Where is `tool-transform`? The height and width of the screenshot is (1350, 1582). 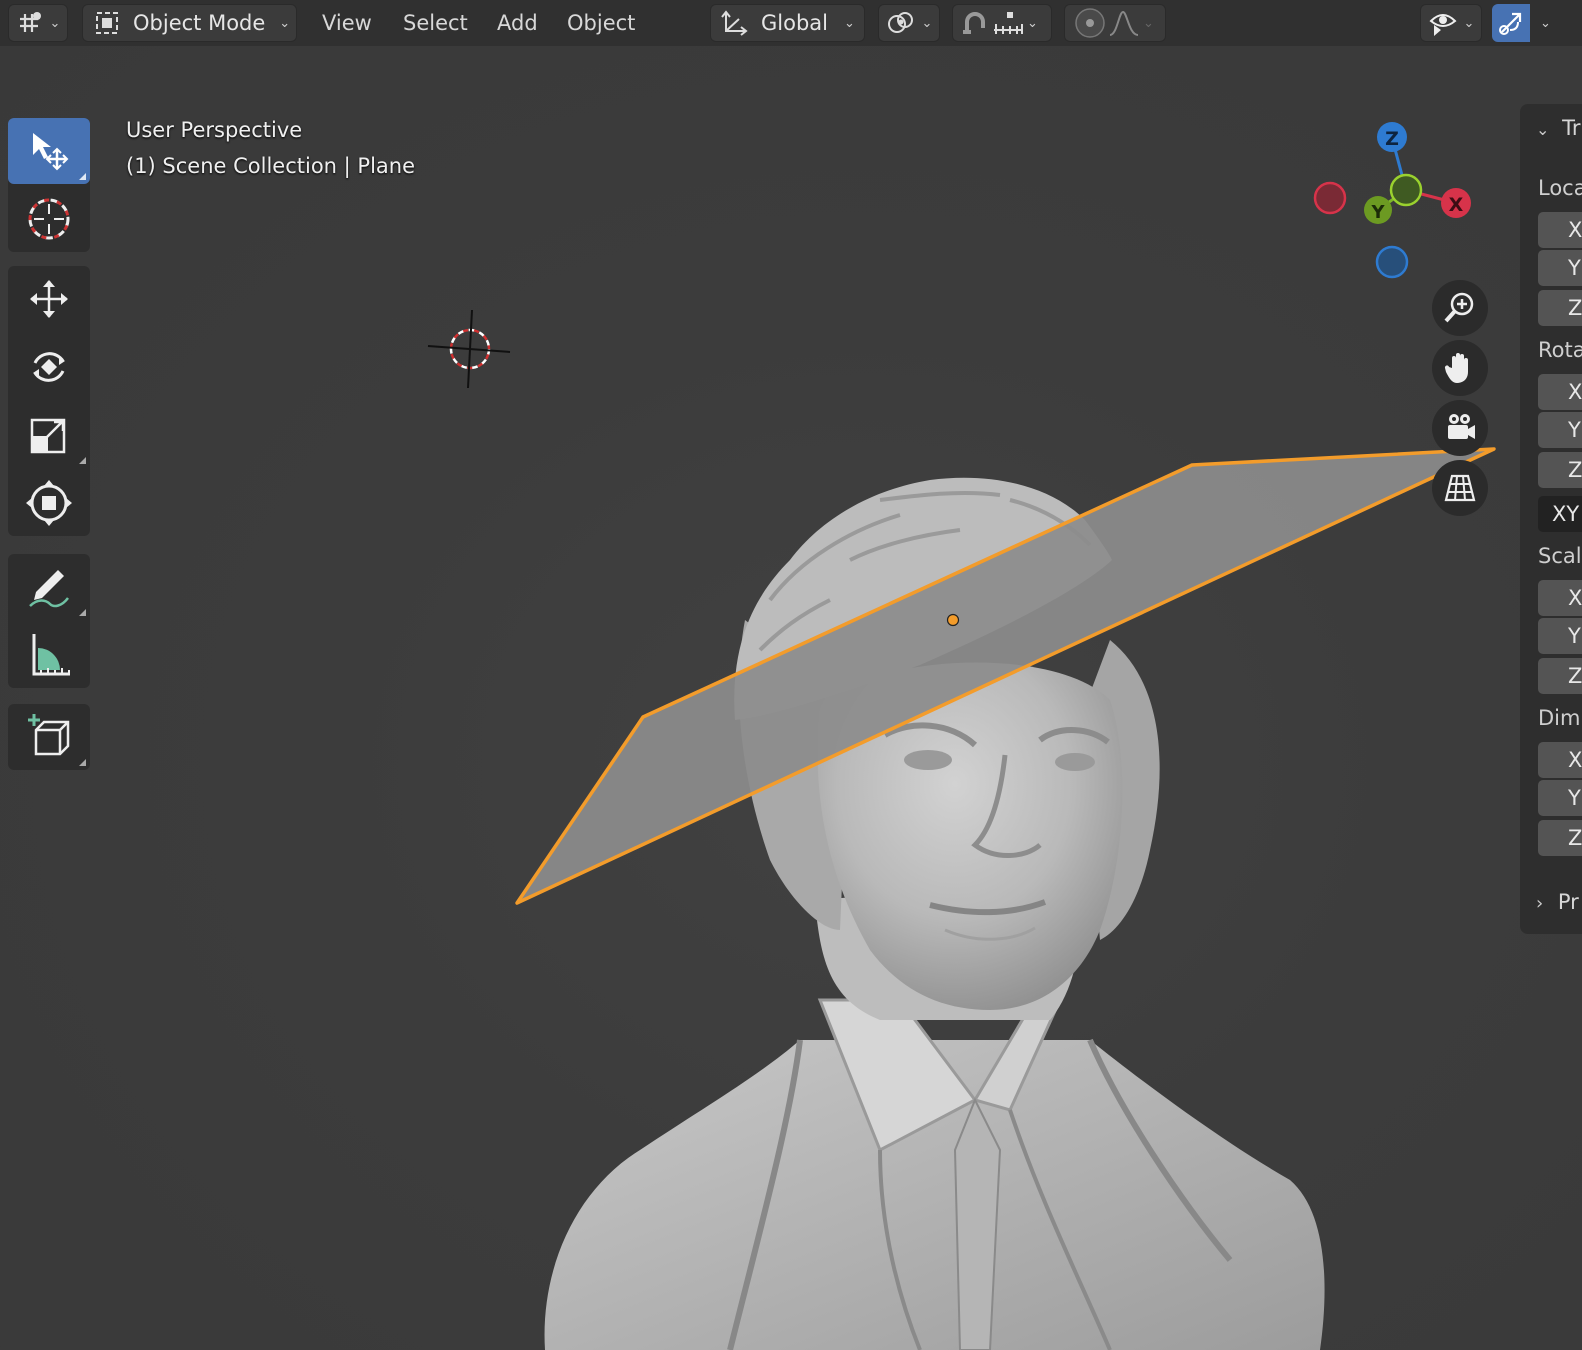
tool-transform is located at coordinates (49, 503).